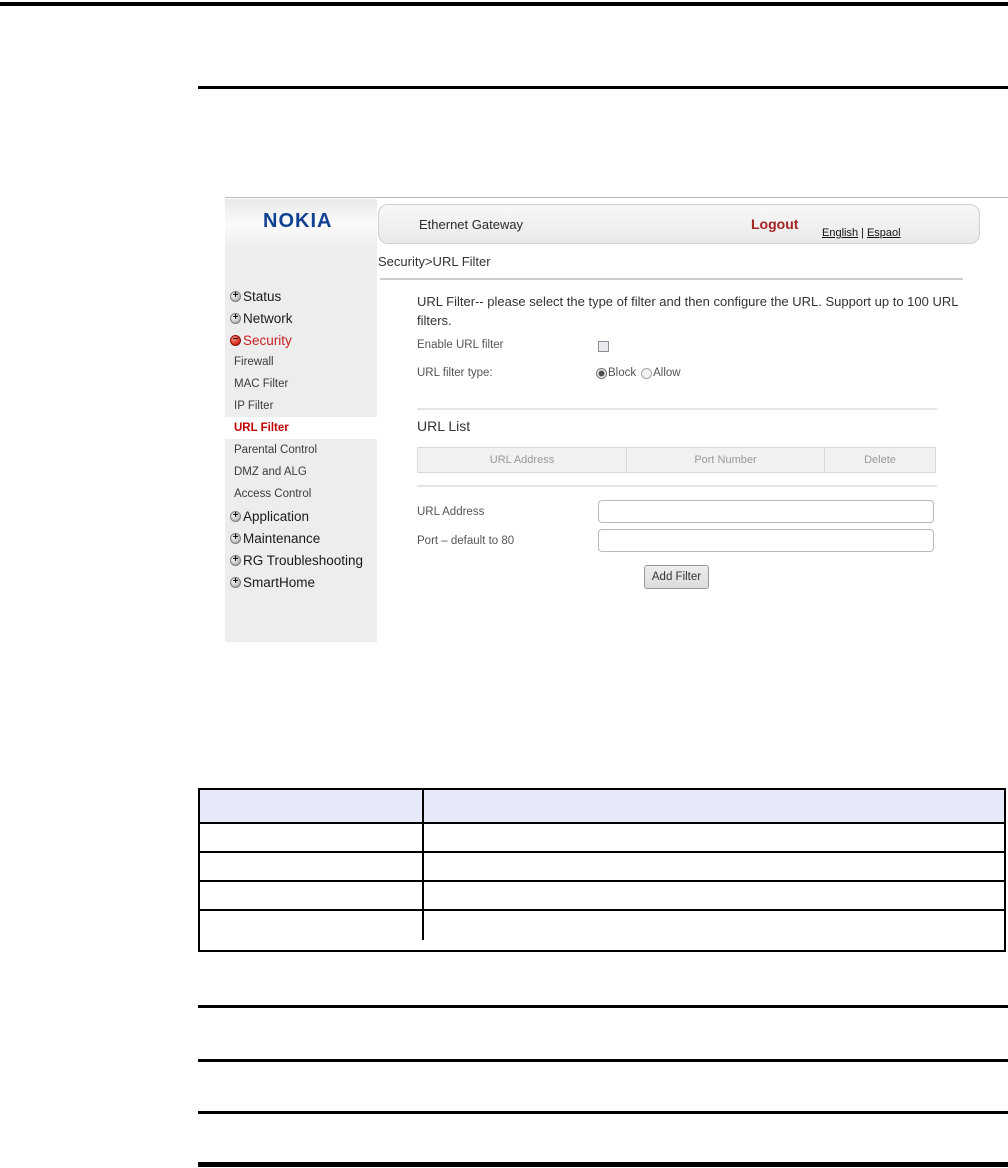 The height and width of the screenshot is (1168, 1008). Describe the element at coordinates (455, 373) in the screenshot. I see `url-filter-type-label: URL filter type:` at that location.